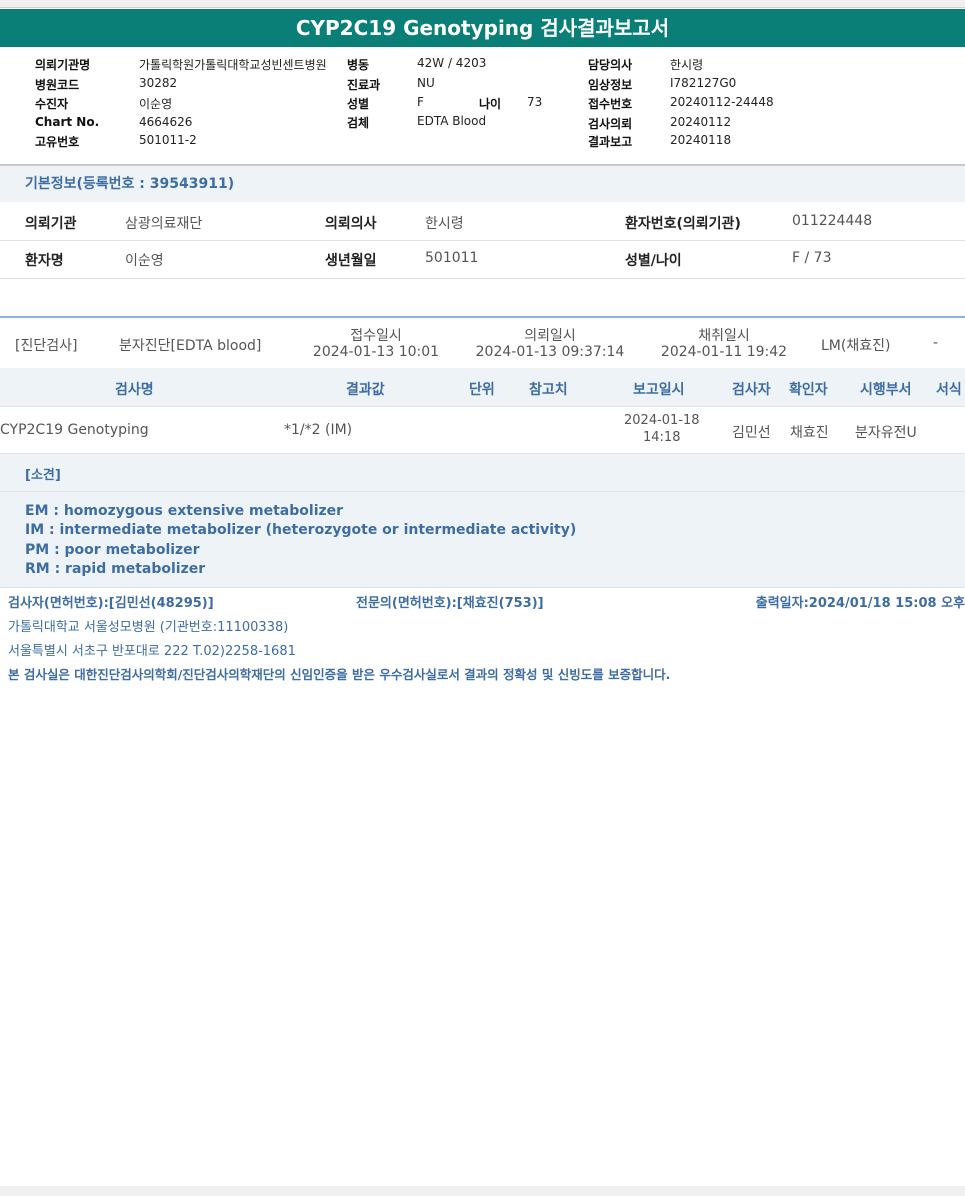 Image resolution: width=965 pixels, height=1196 pixels. I want to click on header-value: 42W / 4203, so click(452, 63).